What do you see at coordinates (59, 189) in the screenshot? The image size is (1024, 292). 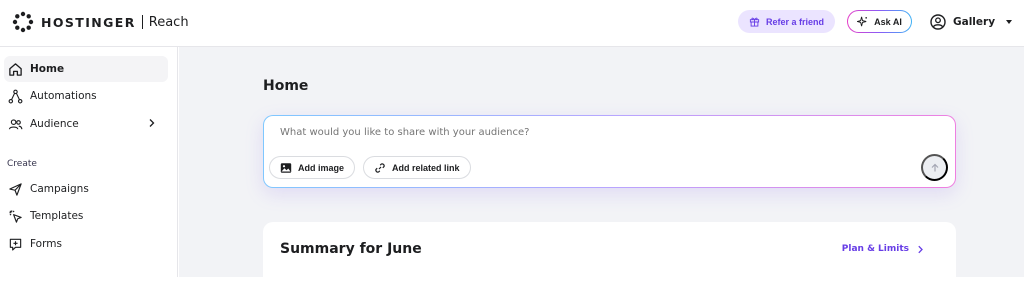 I see `sidebar-item-label: Campaigns` at bounding box center [59, 189].